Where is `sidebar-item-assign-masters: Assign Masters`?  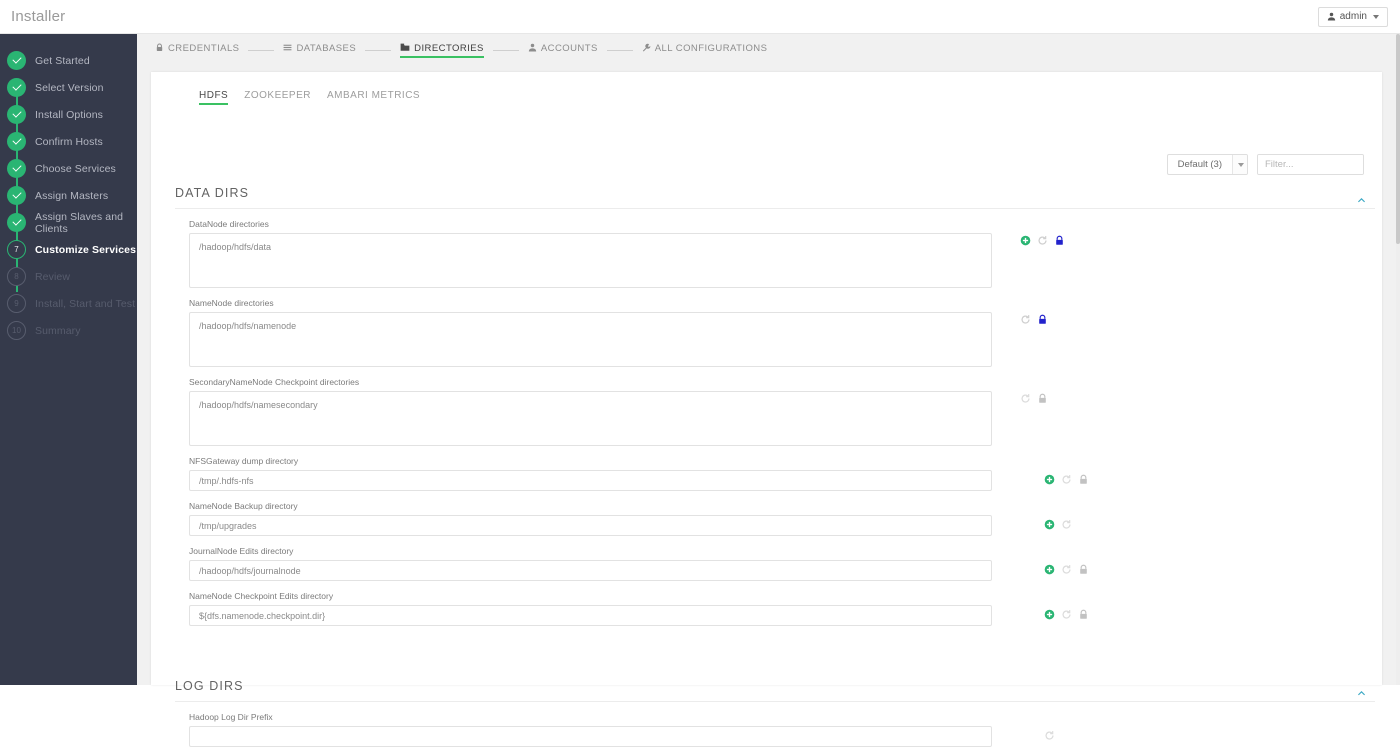
sidebar-item-assign-masters: Assign Masters is located at coordinates (68, 195).